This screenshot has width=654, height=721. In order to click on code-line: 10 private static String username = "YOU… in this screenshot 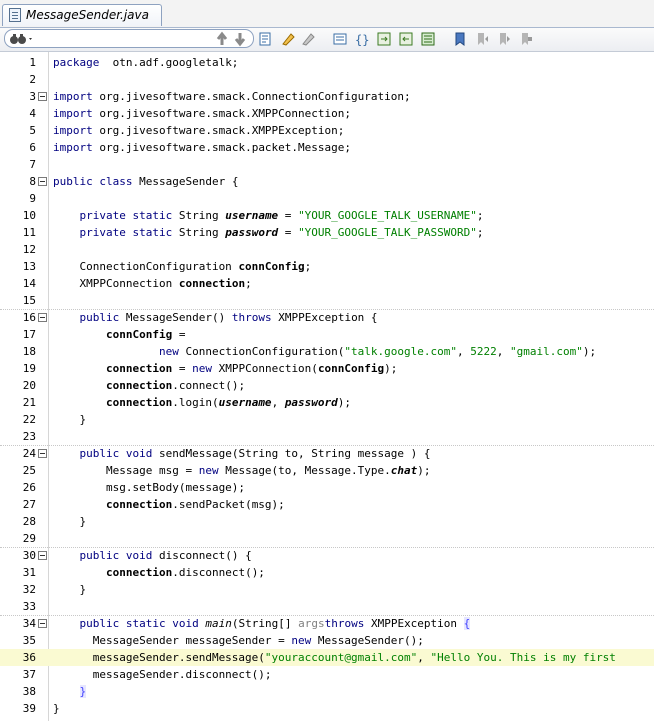, I will do `click(327, 215)`.